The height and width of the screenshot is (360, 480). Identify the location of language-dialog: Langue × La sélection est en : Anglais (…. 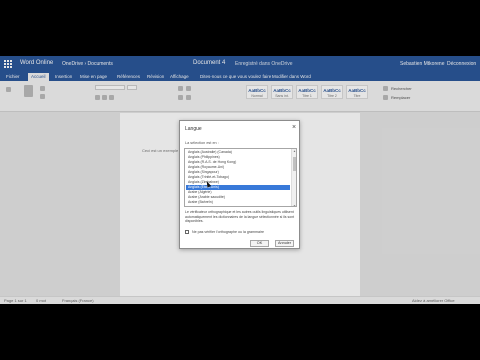
(239, 184).